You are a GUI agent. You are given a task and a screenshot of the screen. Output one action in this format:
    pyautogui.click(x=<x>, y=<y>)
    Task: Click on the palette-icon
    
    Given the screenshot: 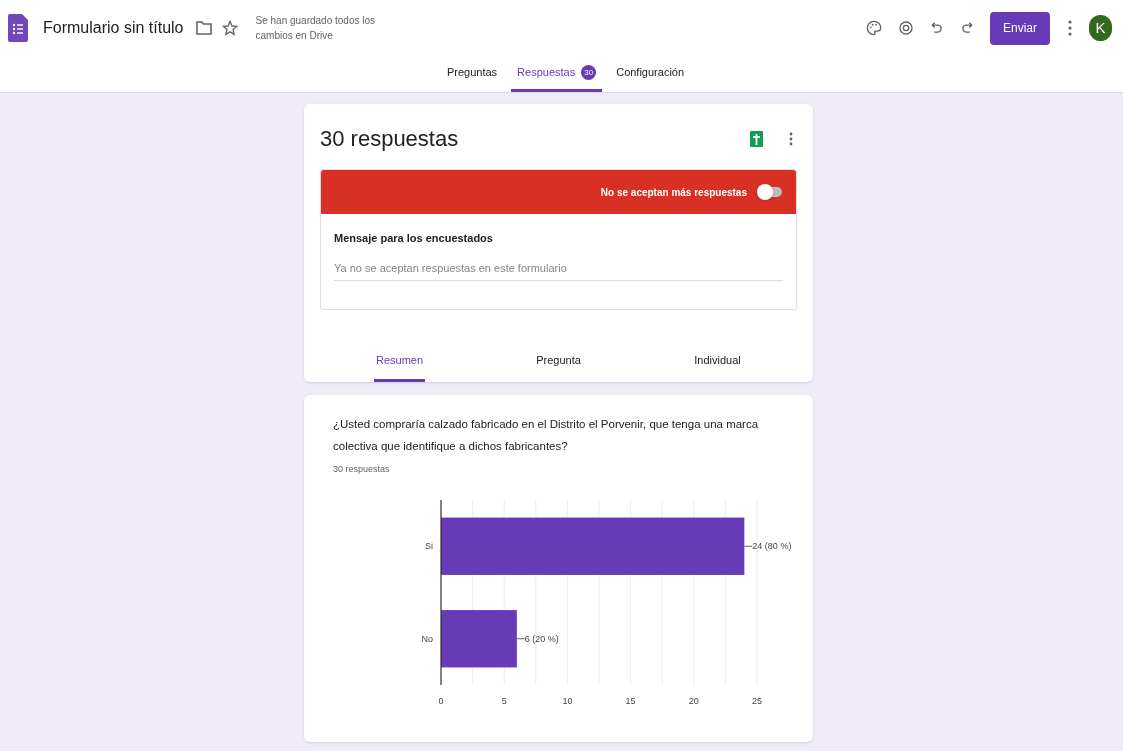 What is the action you would take?
    pyautogui.click(x=874, y=28)
    